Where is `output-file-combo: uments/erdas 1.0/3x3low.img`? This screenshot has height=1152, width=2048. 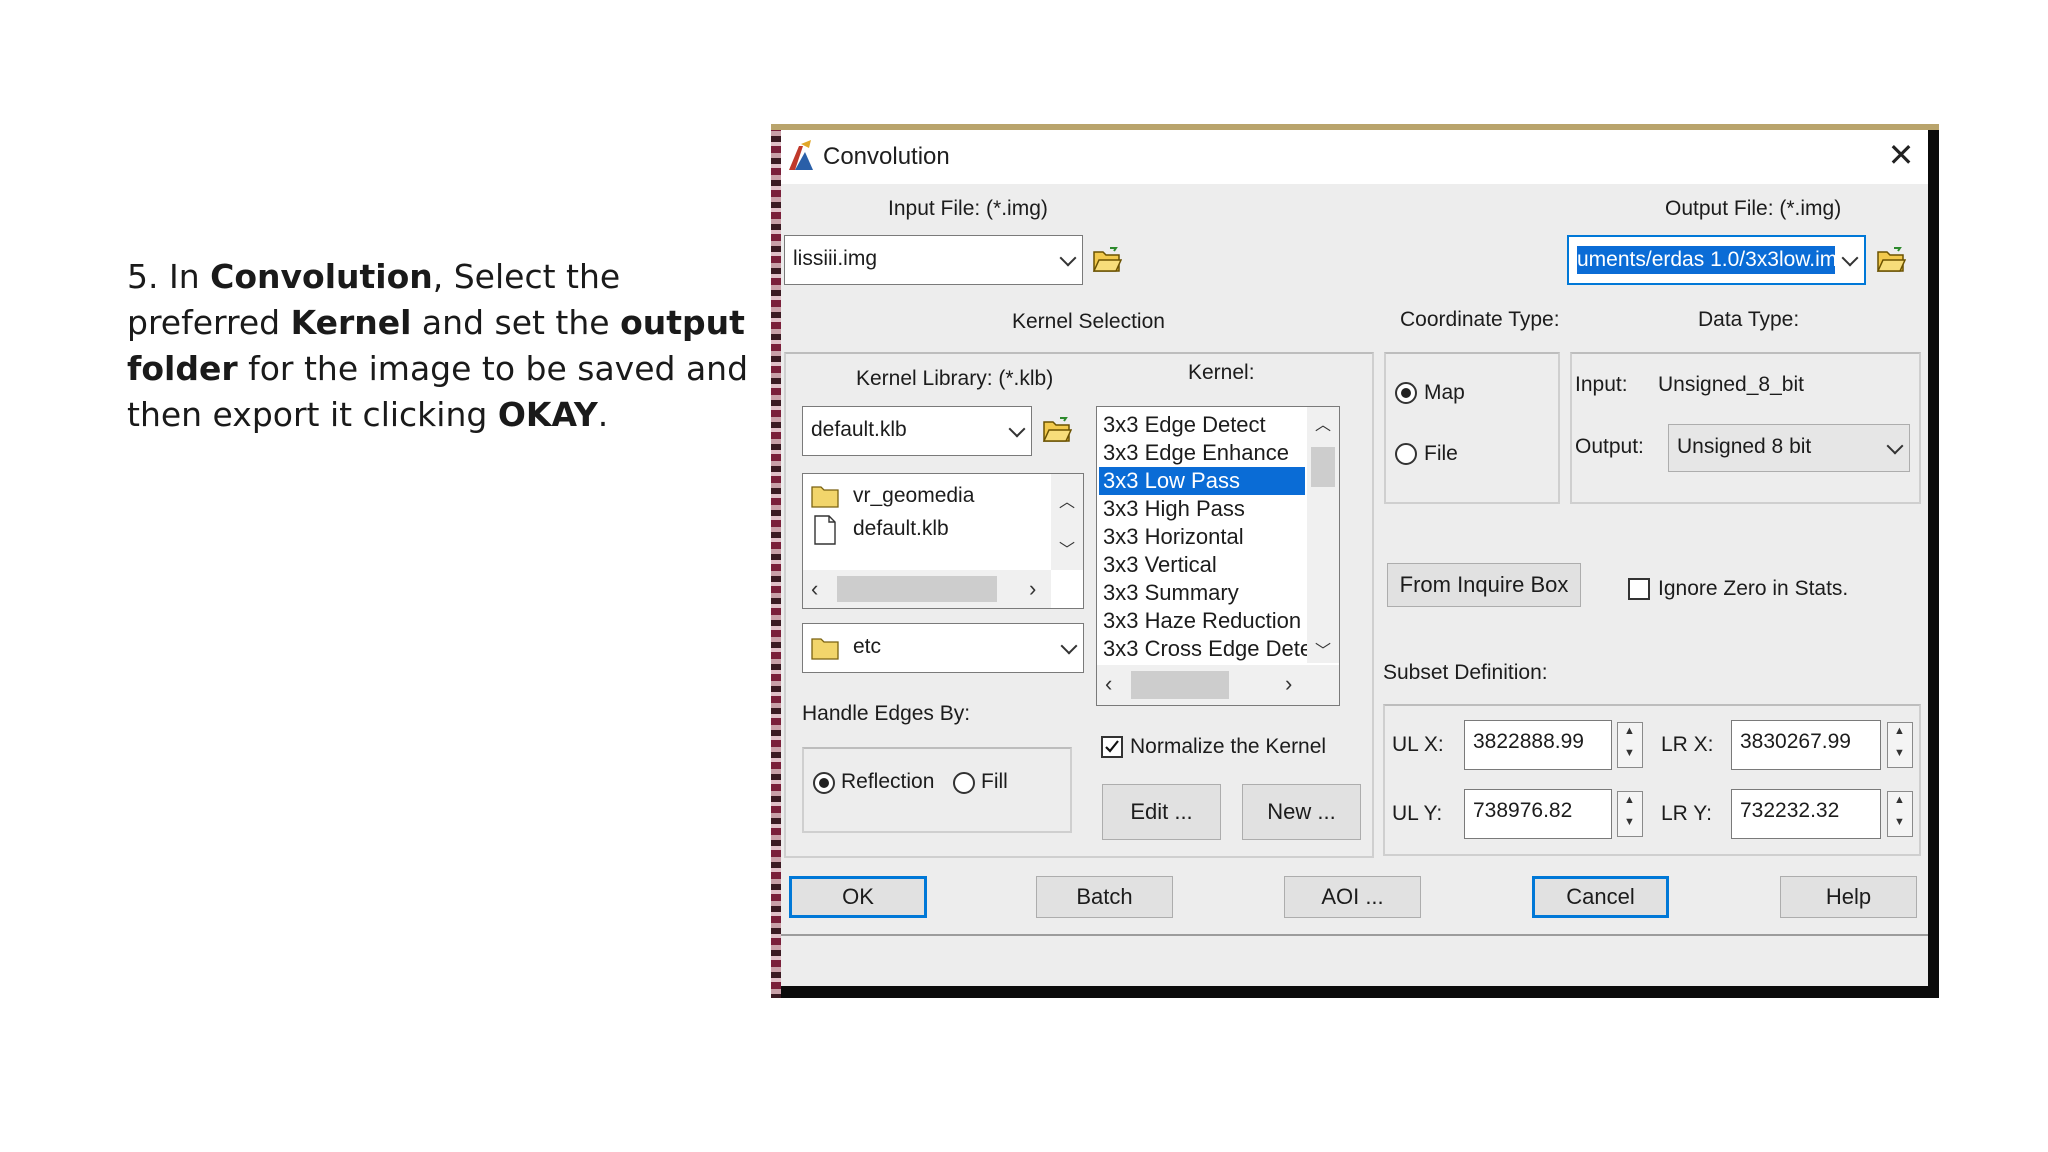 output-file-combo: uments/erdas 1.0/3x3low.img is located at coordinates (1716, 260).